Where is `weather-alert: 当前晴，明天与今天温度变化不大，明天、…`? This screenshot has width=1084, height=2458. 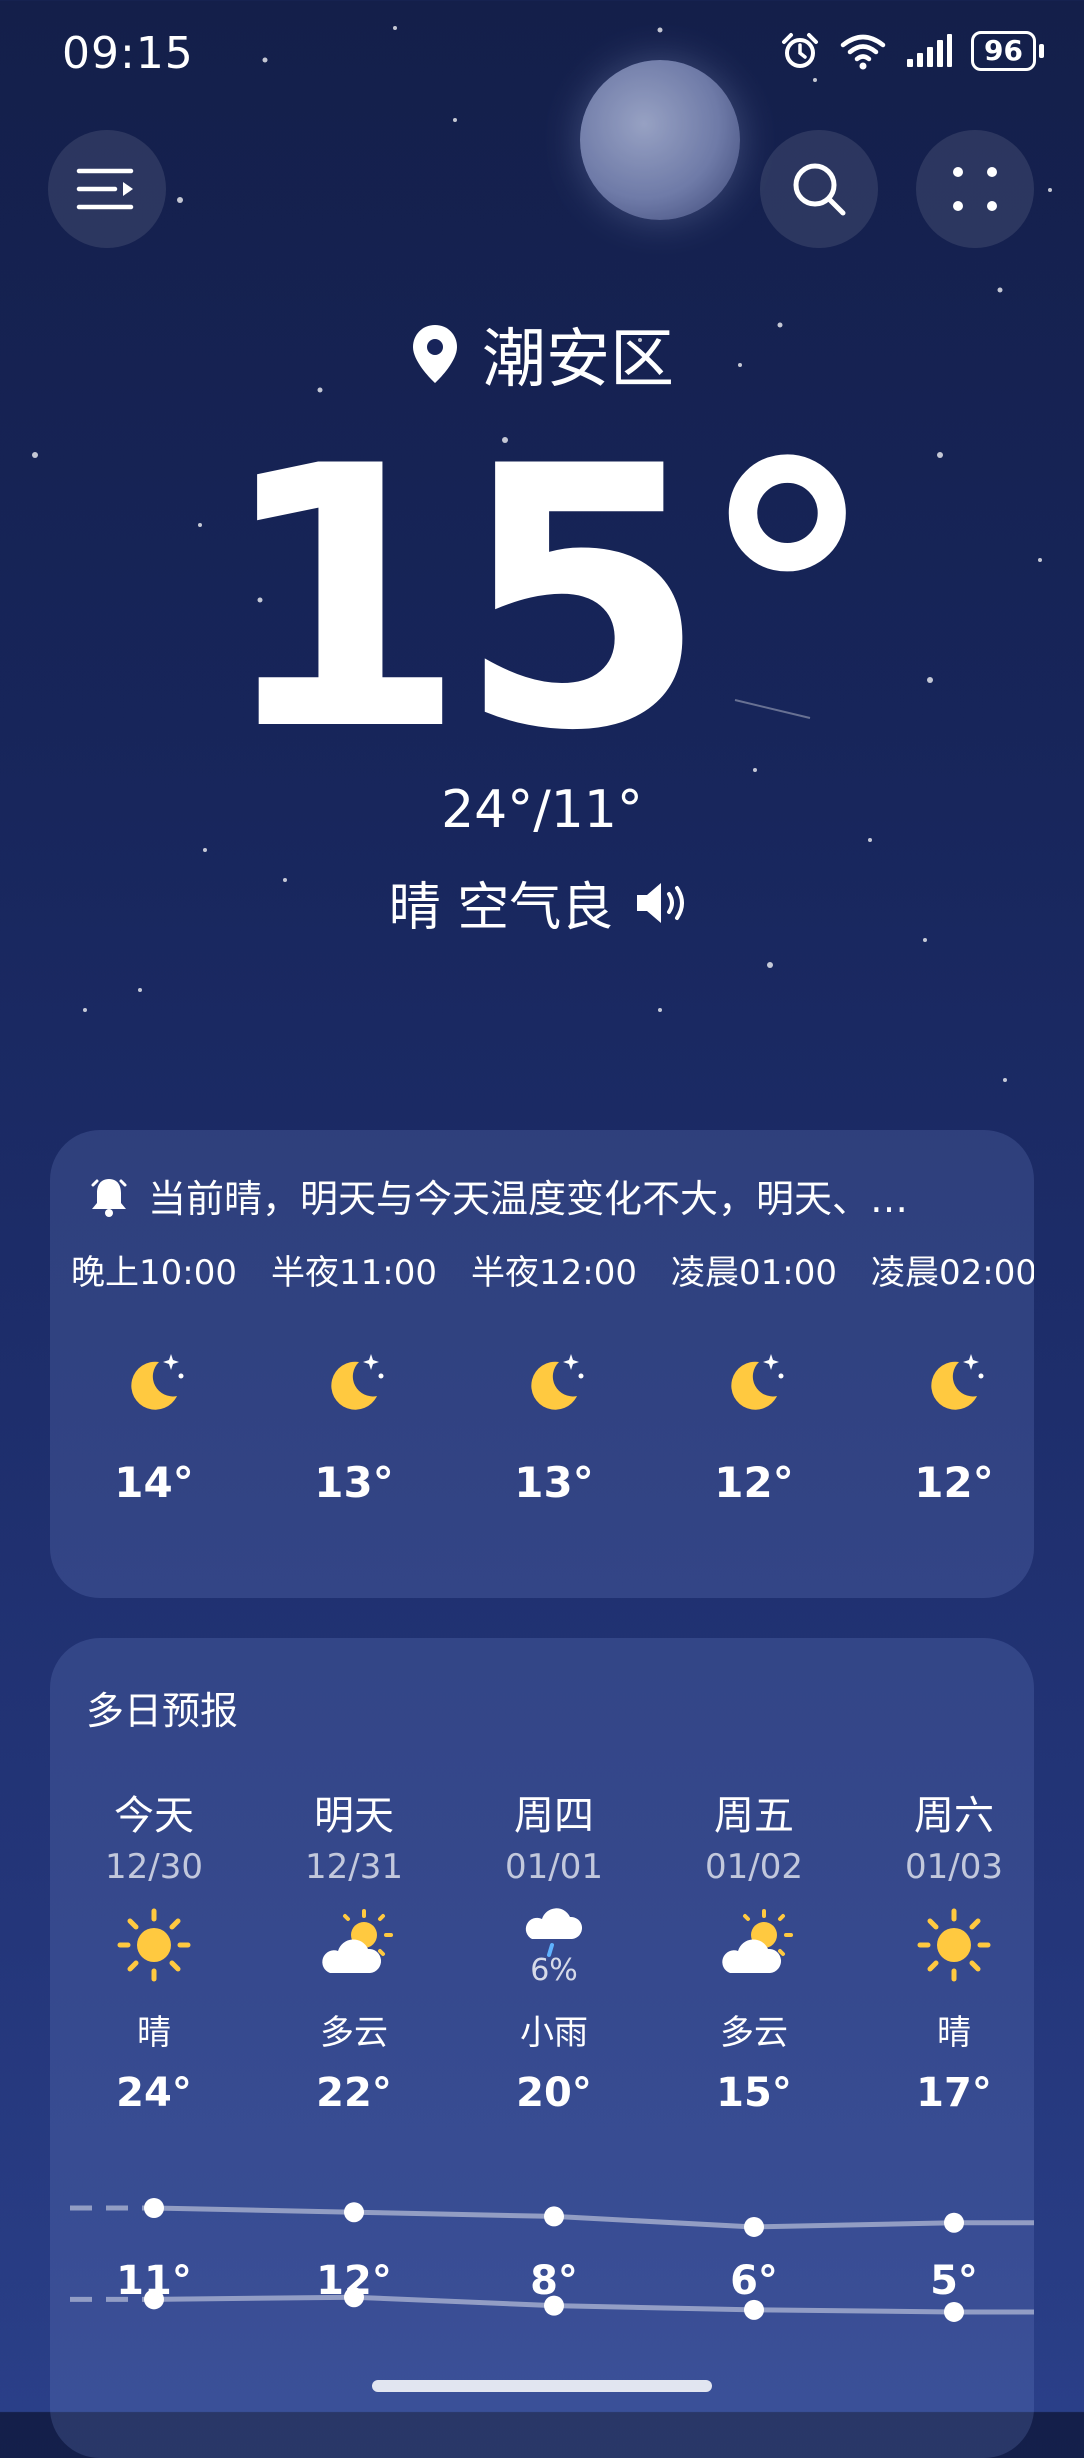 weather-alert: 当前晴，明天与今天温度变化不大，明天、… is located at coordinates (499, 1195).